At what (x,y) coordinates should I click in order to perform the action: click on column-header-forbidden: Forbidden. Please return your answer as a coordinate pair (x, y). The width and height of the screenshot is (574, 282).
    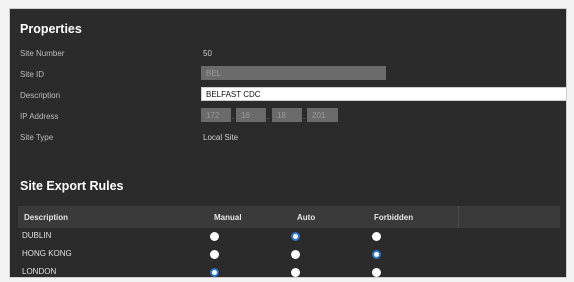
    Looking at the image, I should click on (394, 217).